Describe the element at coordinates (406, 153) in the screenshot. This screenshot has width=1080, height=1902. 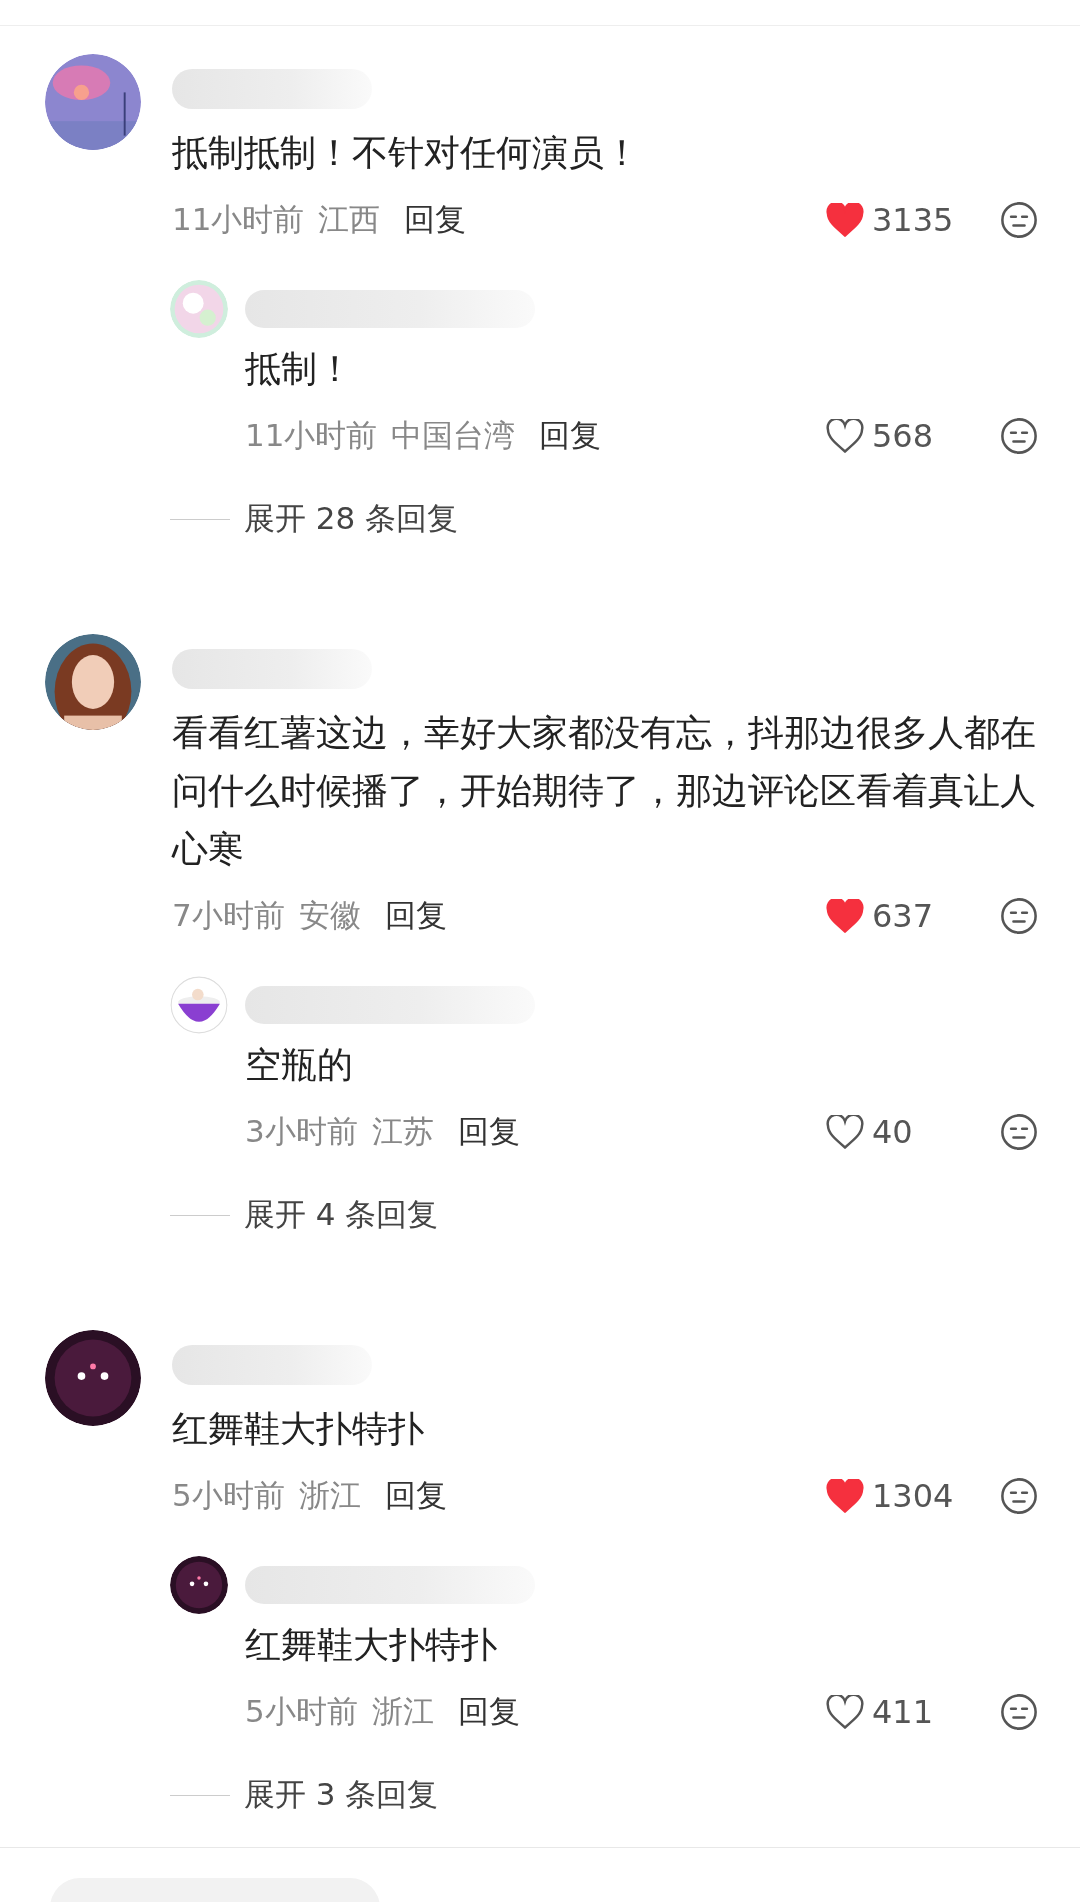
I see `comment-text: 抵制抵制！不针对任何演员！` at that location.